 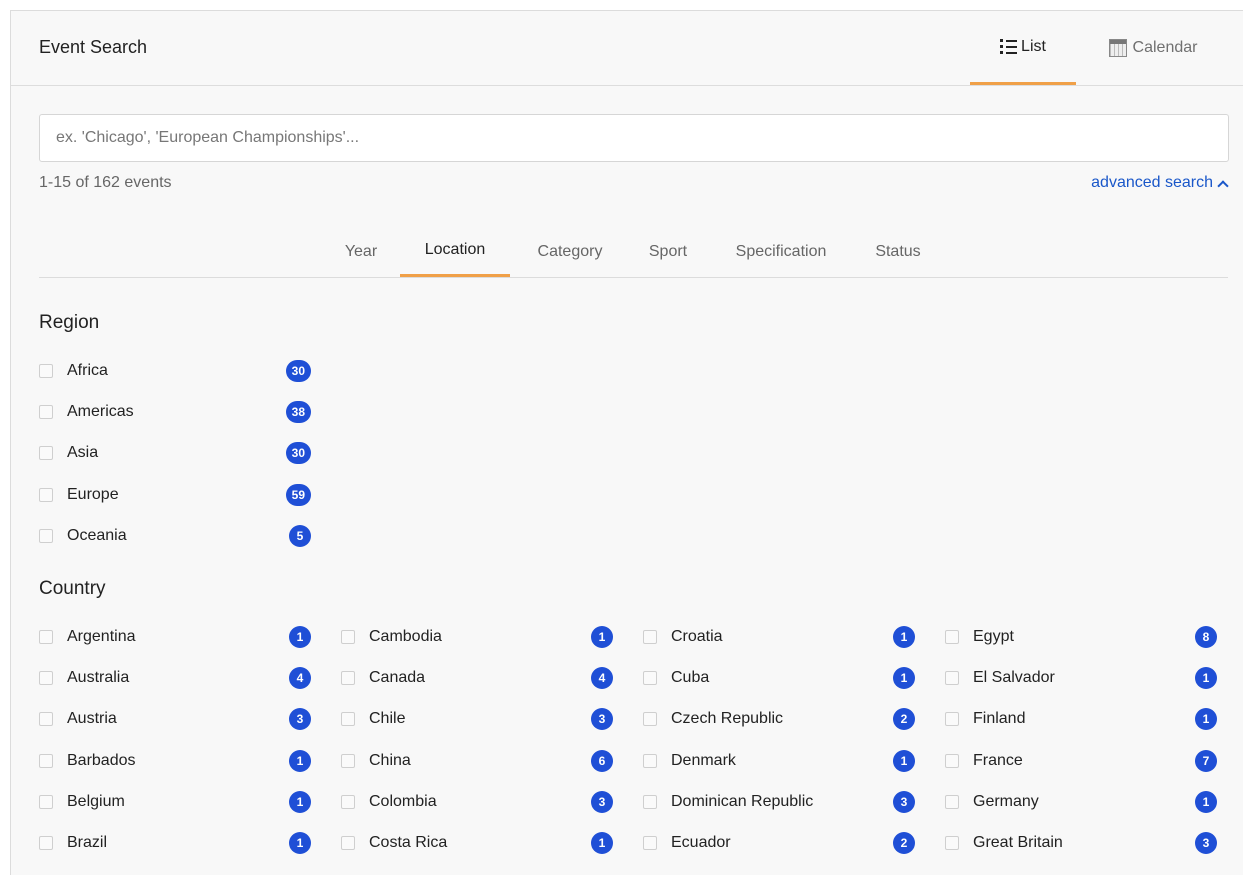 I want to click on tab-calendar-view: Calendar, so click(x=1153, y=48).